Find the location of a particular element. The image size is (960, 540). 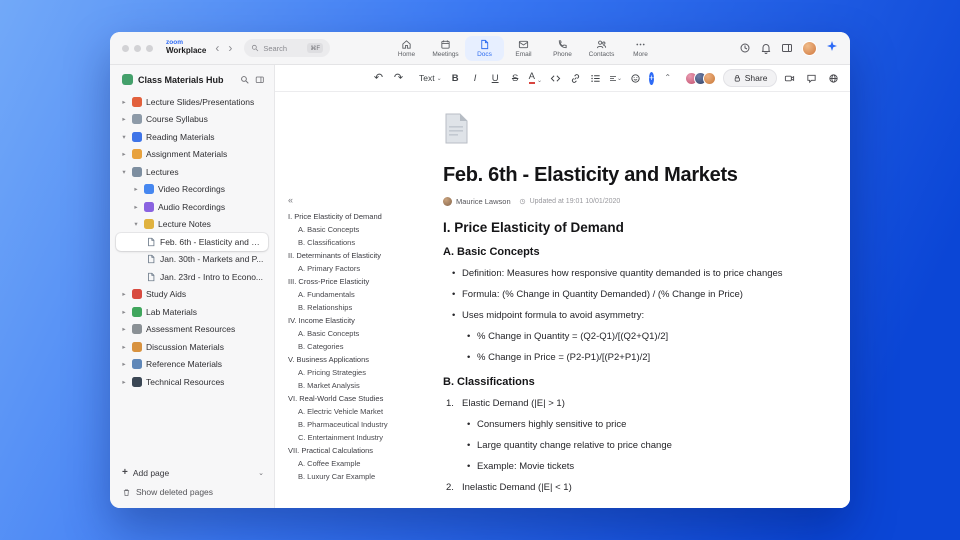

sidebar-item-course-syllabus: ▸ Course Syllabus is located at coordinates (192, 120).